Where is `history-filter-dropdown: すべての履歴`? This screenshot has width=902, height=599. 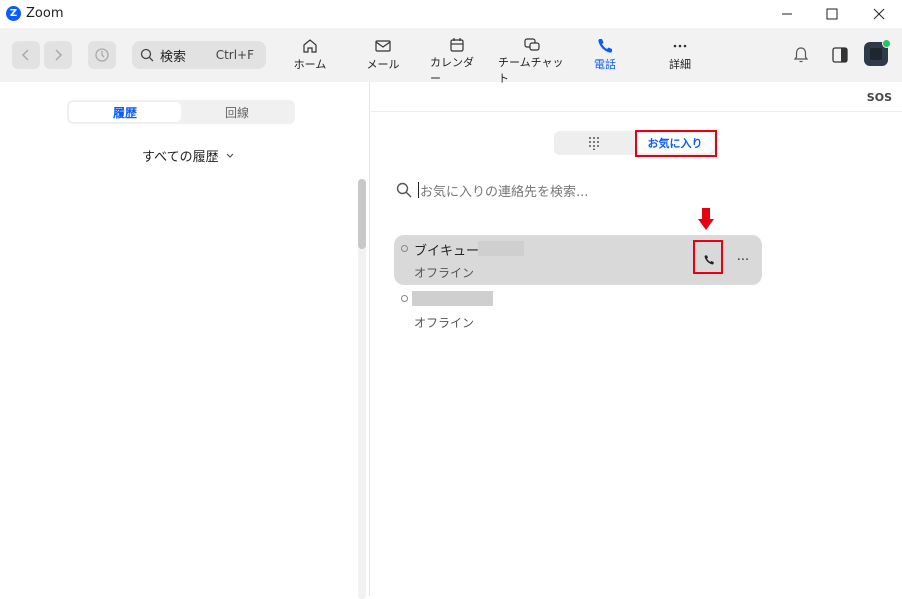
history-filter-dropdown: すべての履歴 is located at coordinates (188, 155).